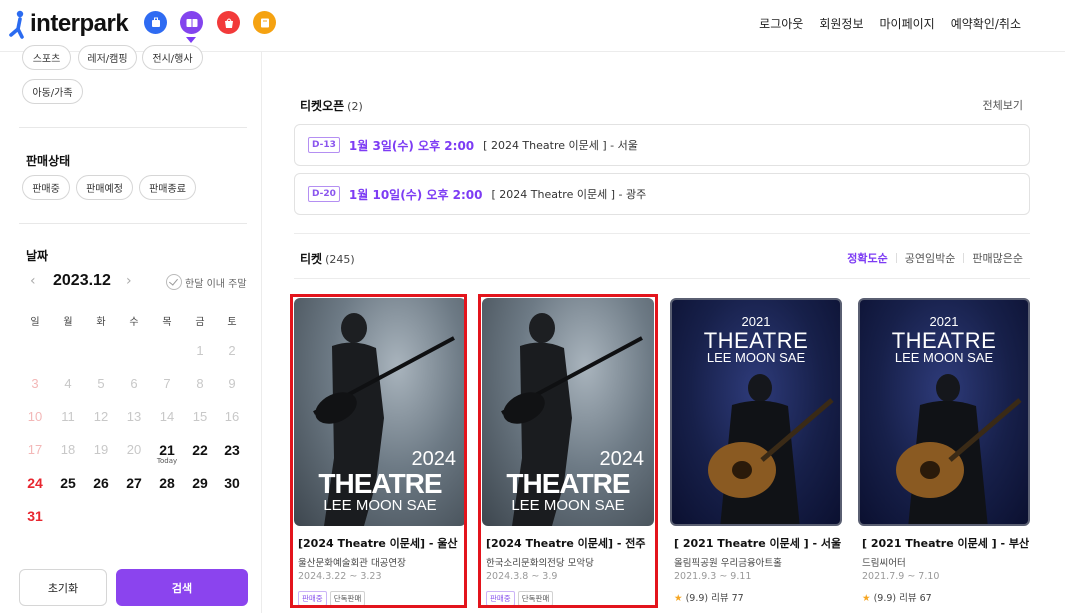  I want to click on ticket-open-count: (2), so click(355, 106).